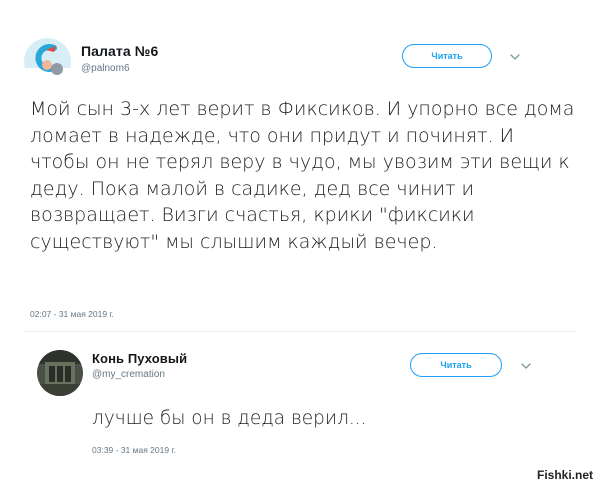  Describe the element at coordinates (128, 374) in the screenshot. I see `author-handle: @my_cremation` at that location.